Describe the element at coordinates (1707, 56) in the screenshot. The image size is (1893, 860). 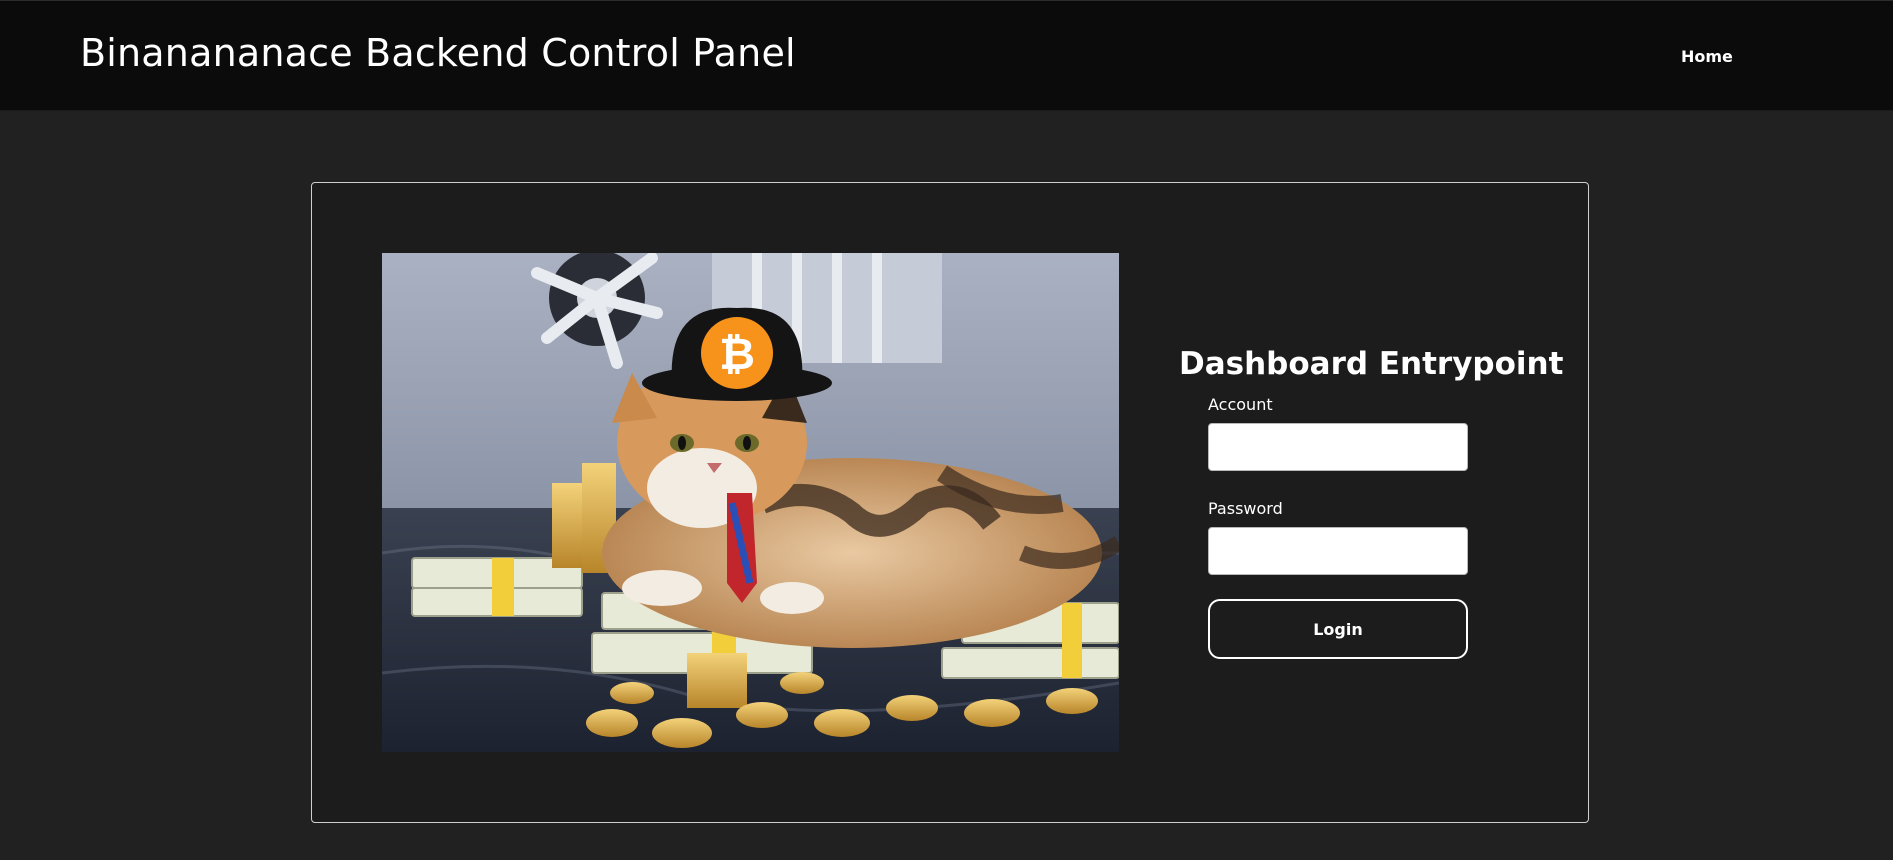
I see `nav-home-link: Home` at that location.